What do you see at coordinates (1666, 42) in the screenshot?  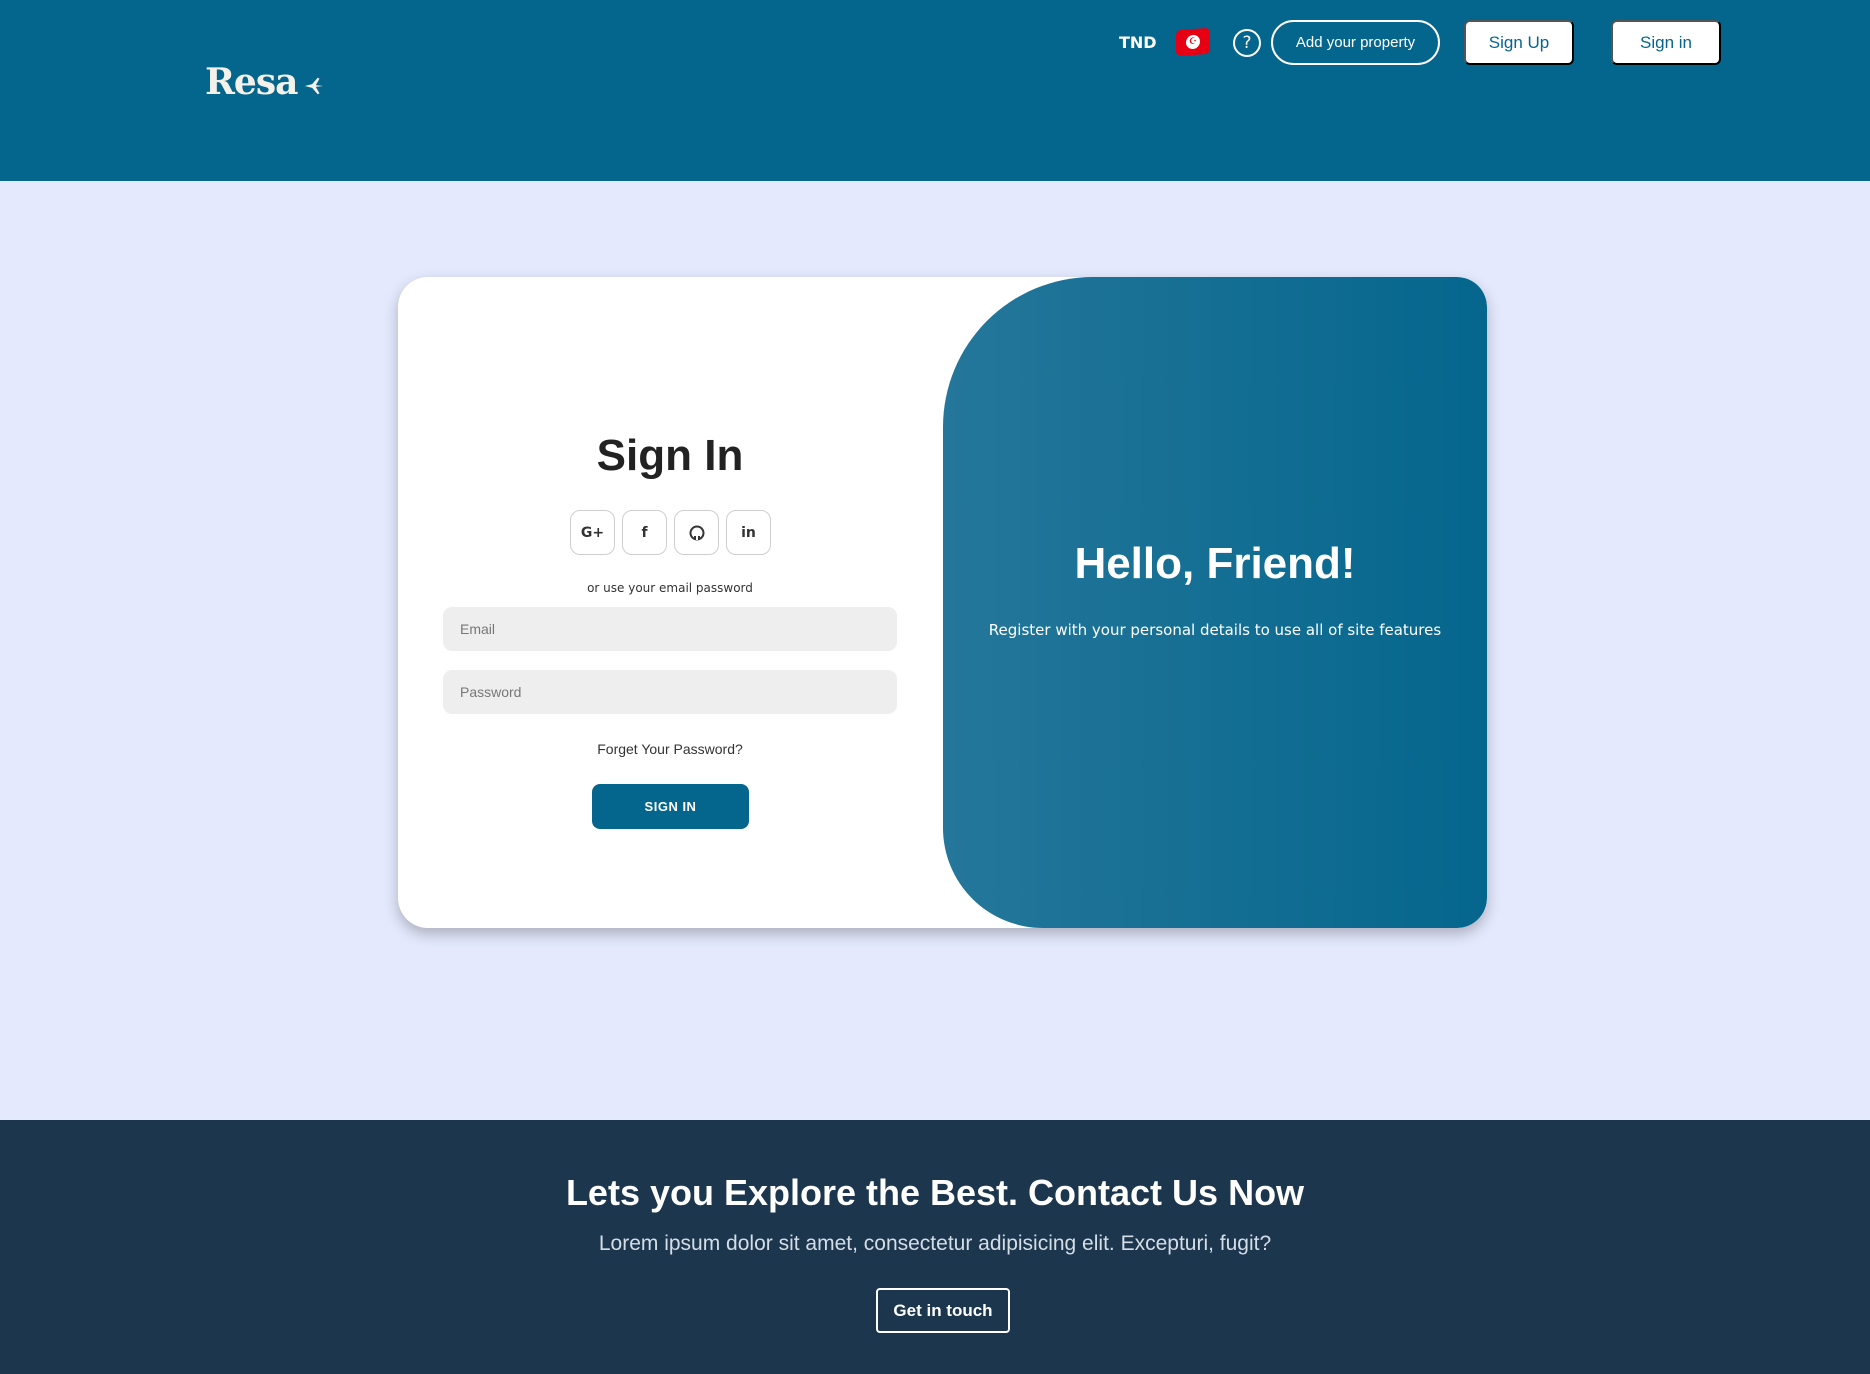 I see `sign-in-nav-button: Sign in` at bounding box center [1666, 42].